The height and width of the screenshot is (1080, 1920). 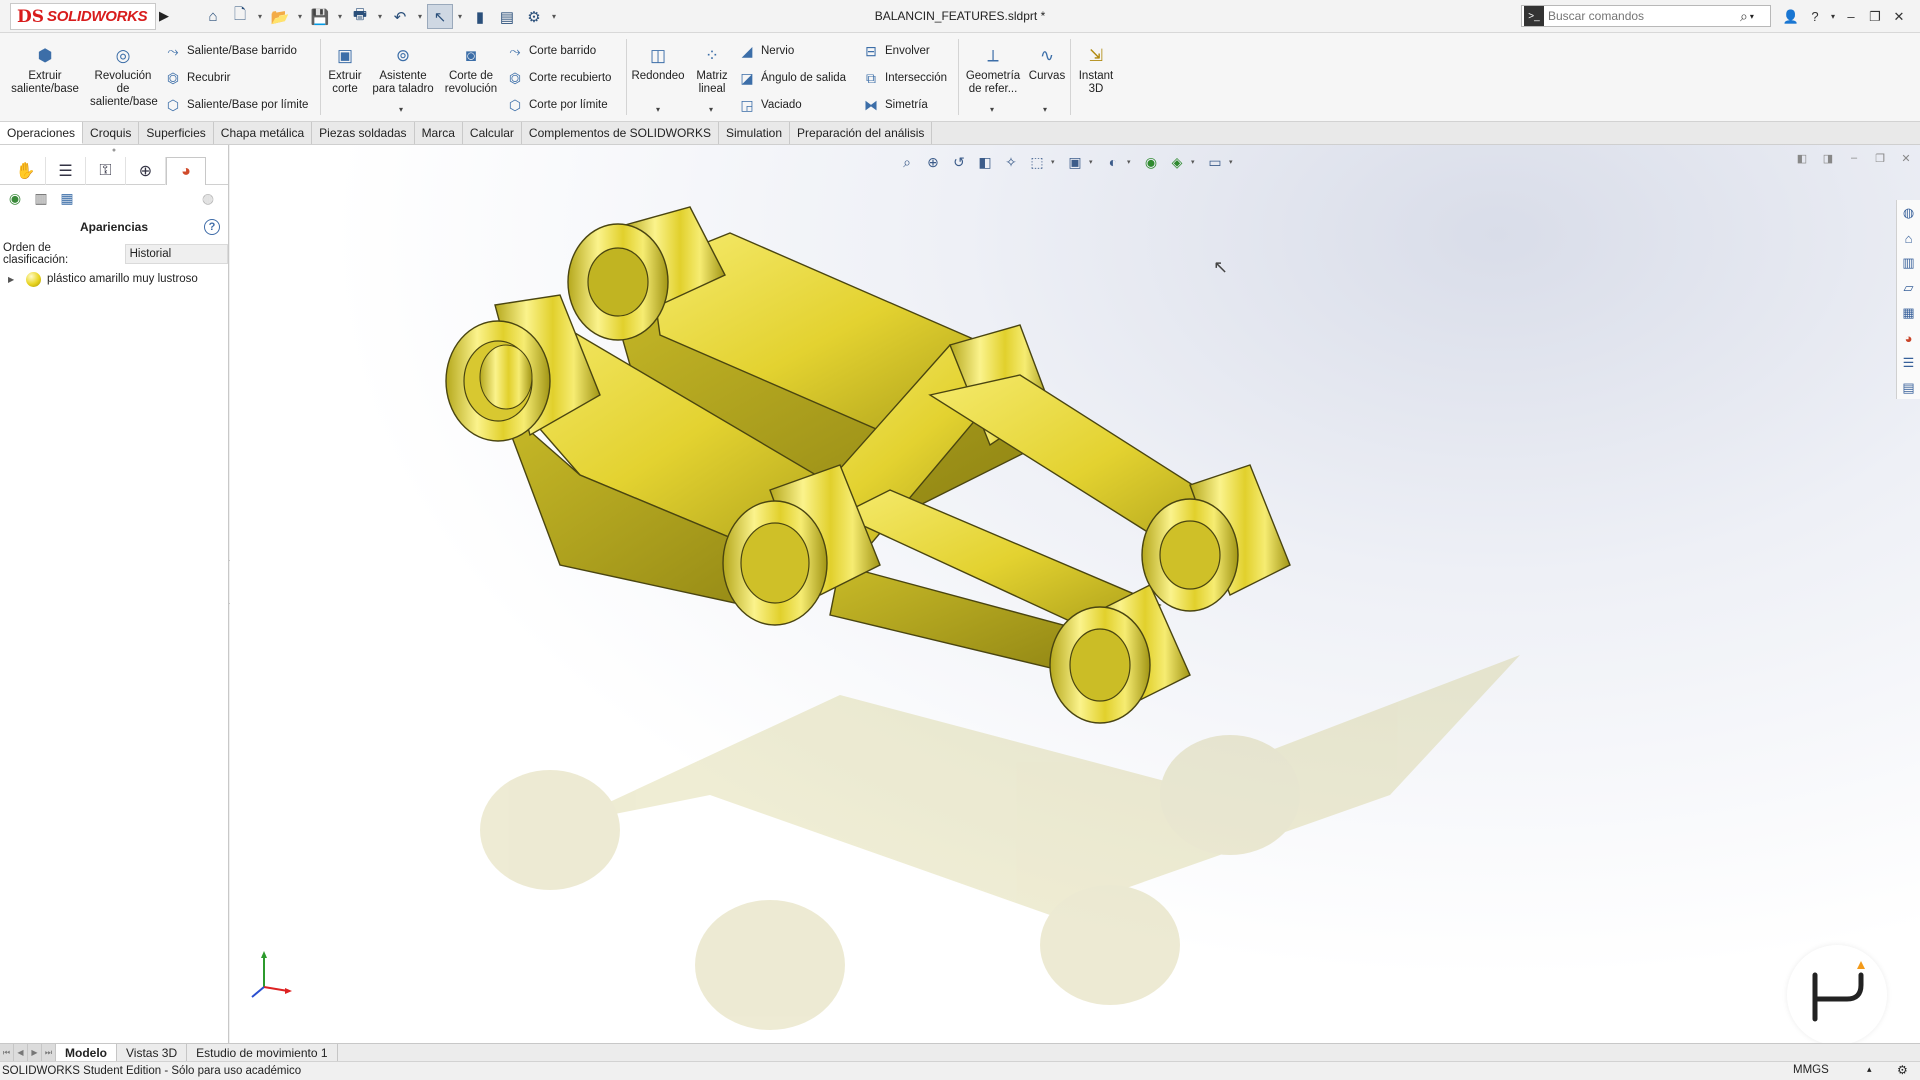 What do you see at coordinates (534, 16) in the screenshot?
I see `options-gear-icon: ⚙` at bounding box center [534, 16].